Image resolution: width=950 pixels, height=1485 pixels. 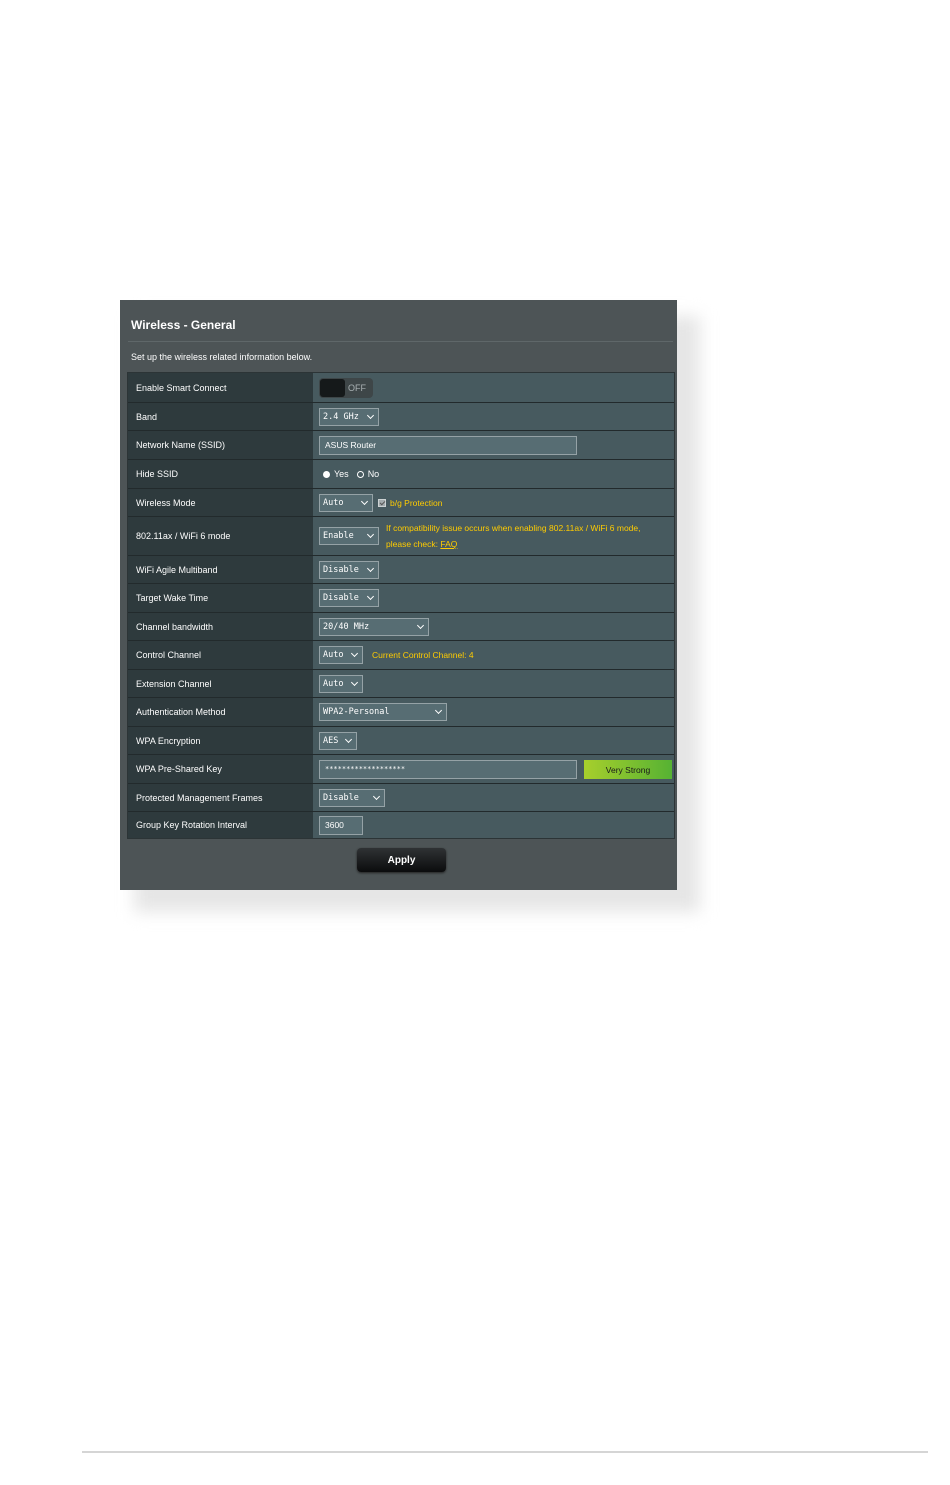 What do you see at coordinates (382, 502) in the screenshot?
I see `bg-protection-checkbox` at bounding box center [382, 502].